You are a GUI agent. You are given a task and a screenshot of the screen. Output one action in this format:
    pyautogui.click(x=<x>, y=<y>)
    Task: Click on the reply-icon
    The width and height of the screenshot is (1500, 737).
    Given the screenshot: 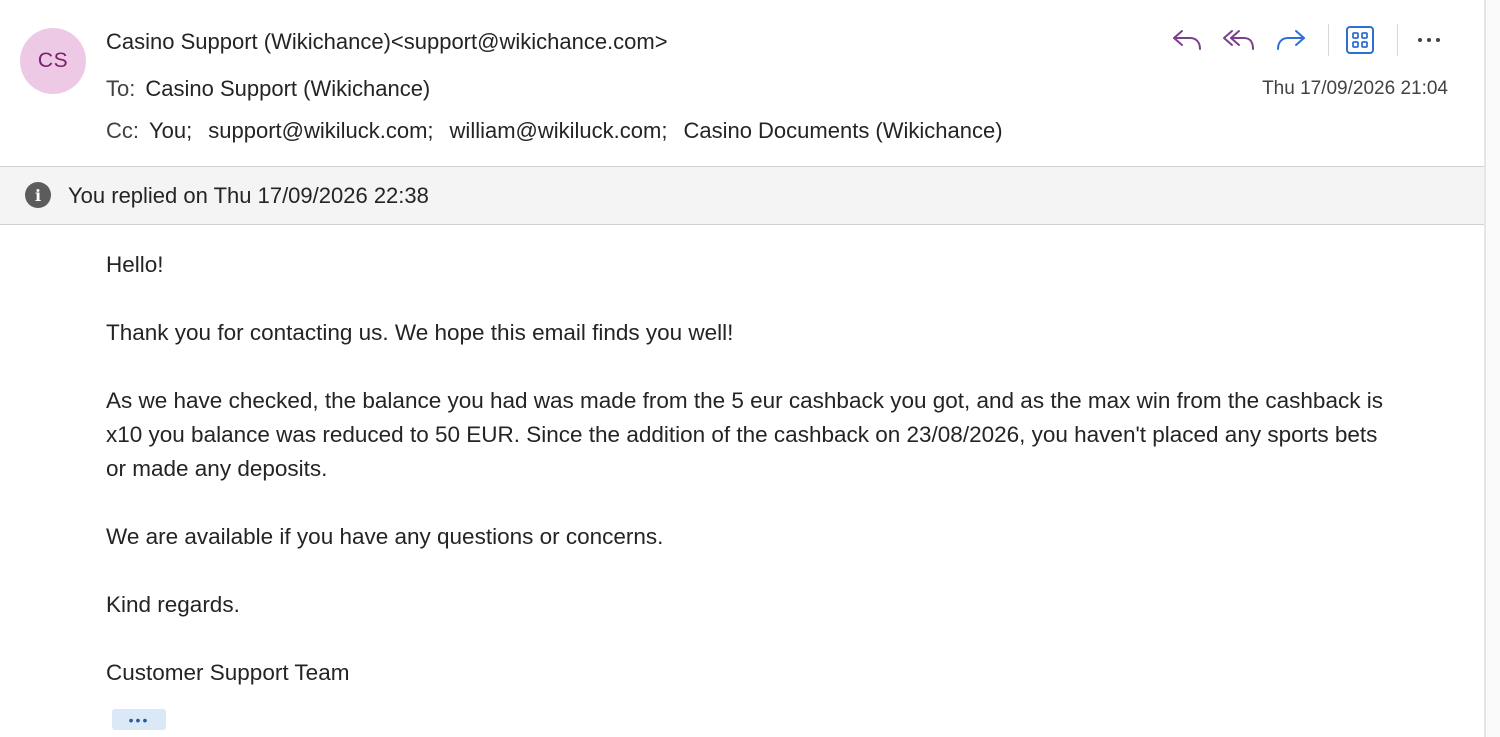 What is the action you would take?
    pyautogui.click(x=1187, y=40)
    